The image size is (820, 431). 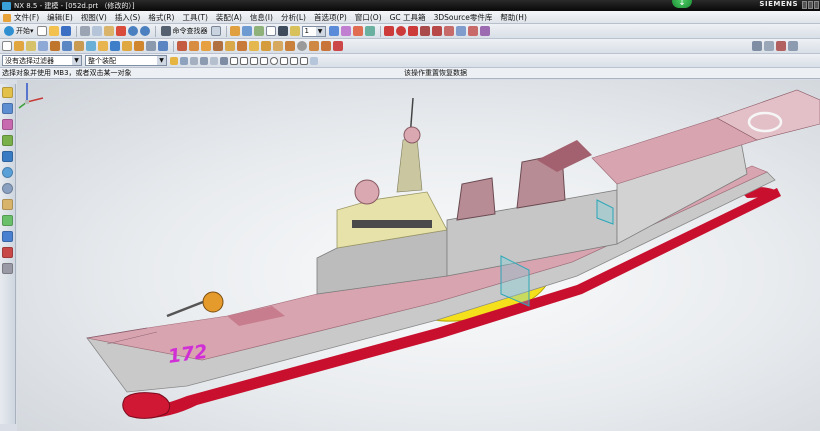 What do you see at coordinates (7, 236) in the screenshot?
I see `roles-icon` at bounding box center [7, 236].